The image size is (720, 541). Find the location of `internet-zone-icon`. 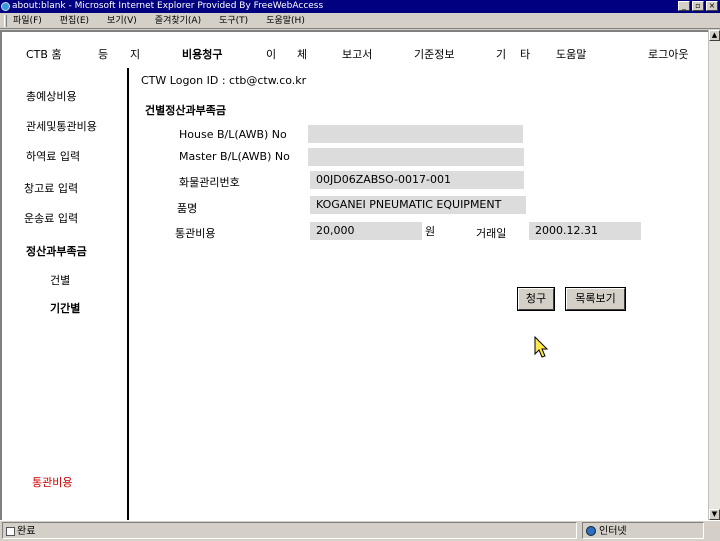

internet-zone-icon is located at coordinates (591, 531).